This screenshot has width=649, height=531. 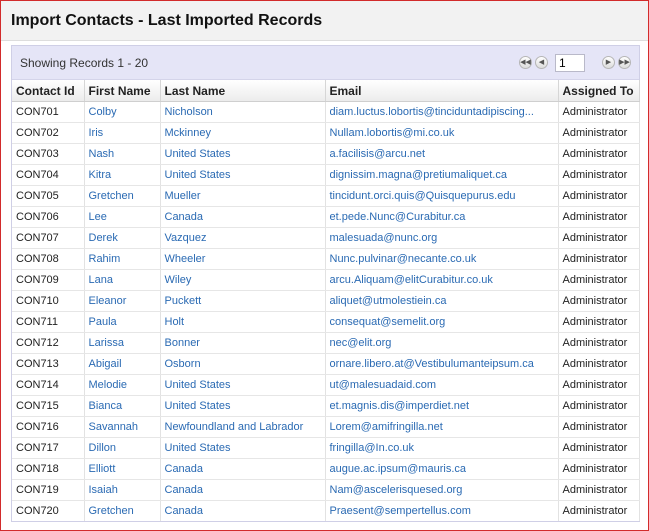 What do you see at coordinates (442, 510) in the screenshot?
I see `cell-email: Praesent@sempertellus.com` at bounding box center [442, 510].